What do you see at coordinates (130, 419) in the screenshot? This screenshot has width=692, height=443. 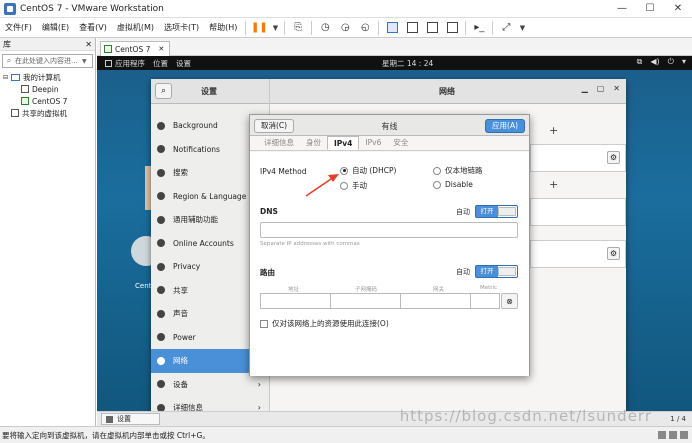 I see `taskbar-item-settings: 设置` at bounding box center [130, 419].